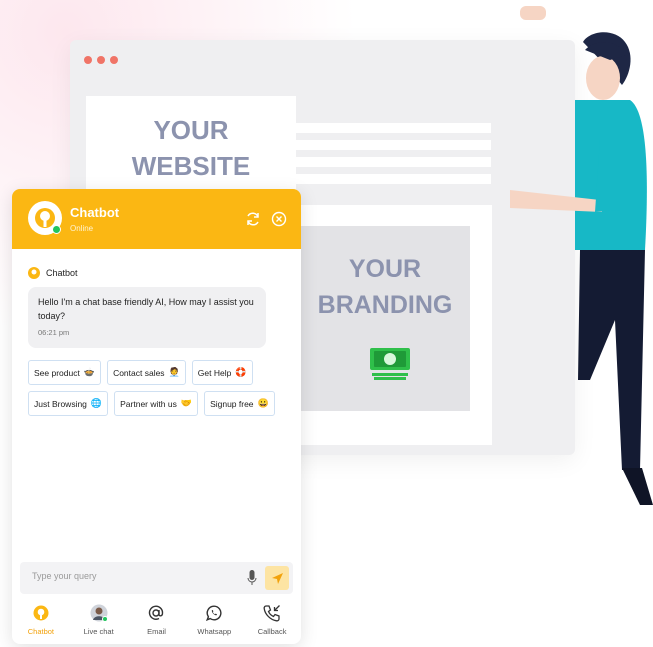  Describe the element at coordinates (186, 403) in the screenshot. I see `handshake-icon: 🤝` at that location.